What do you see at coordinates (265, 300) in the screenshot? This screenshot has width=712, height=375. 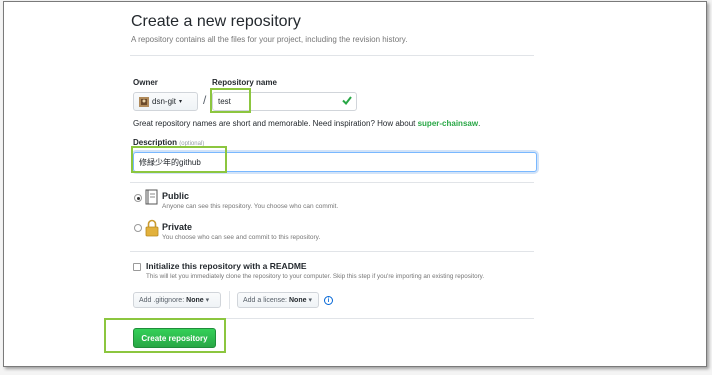 I see `license-prefix: Add a license:` at bounding box center [265, 300].